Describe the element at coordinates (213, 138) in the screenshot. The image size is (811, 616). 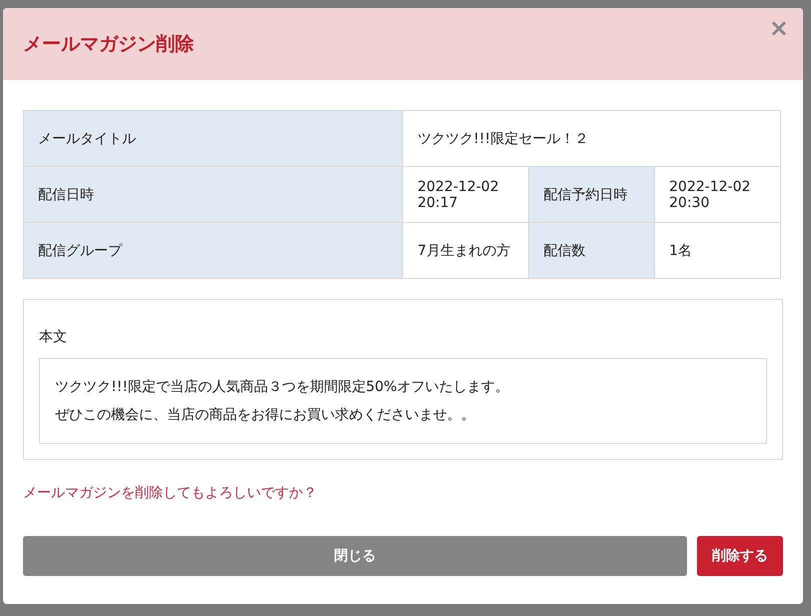
I see `field-label: メールタイトル` at that location.